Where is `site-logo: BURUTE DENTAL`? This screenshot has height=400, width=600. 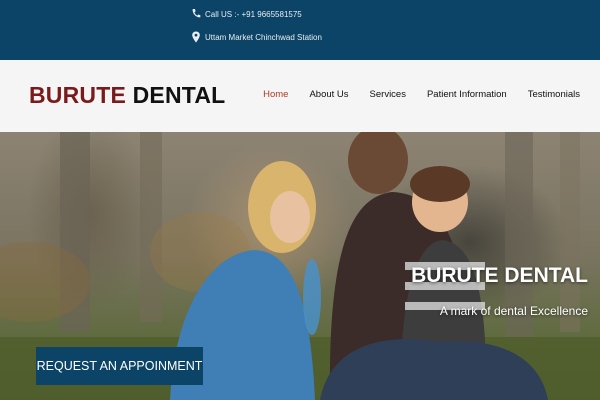 site-logo: BURUTE DENTAL is located at coordinates (127, 95).